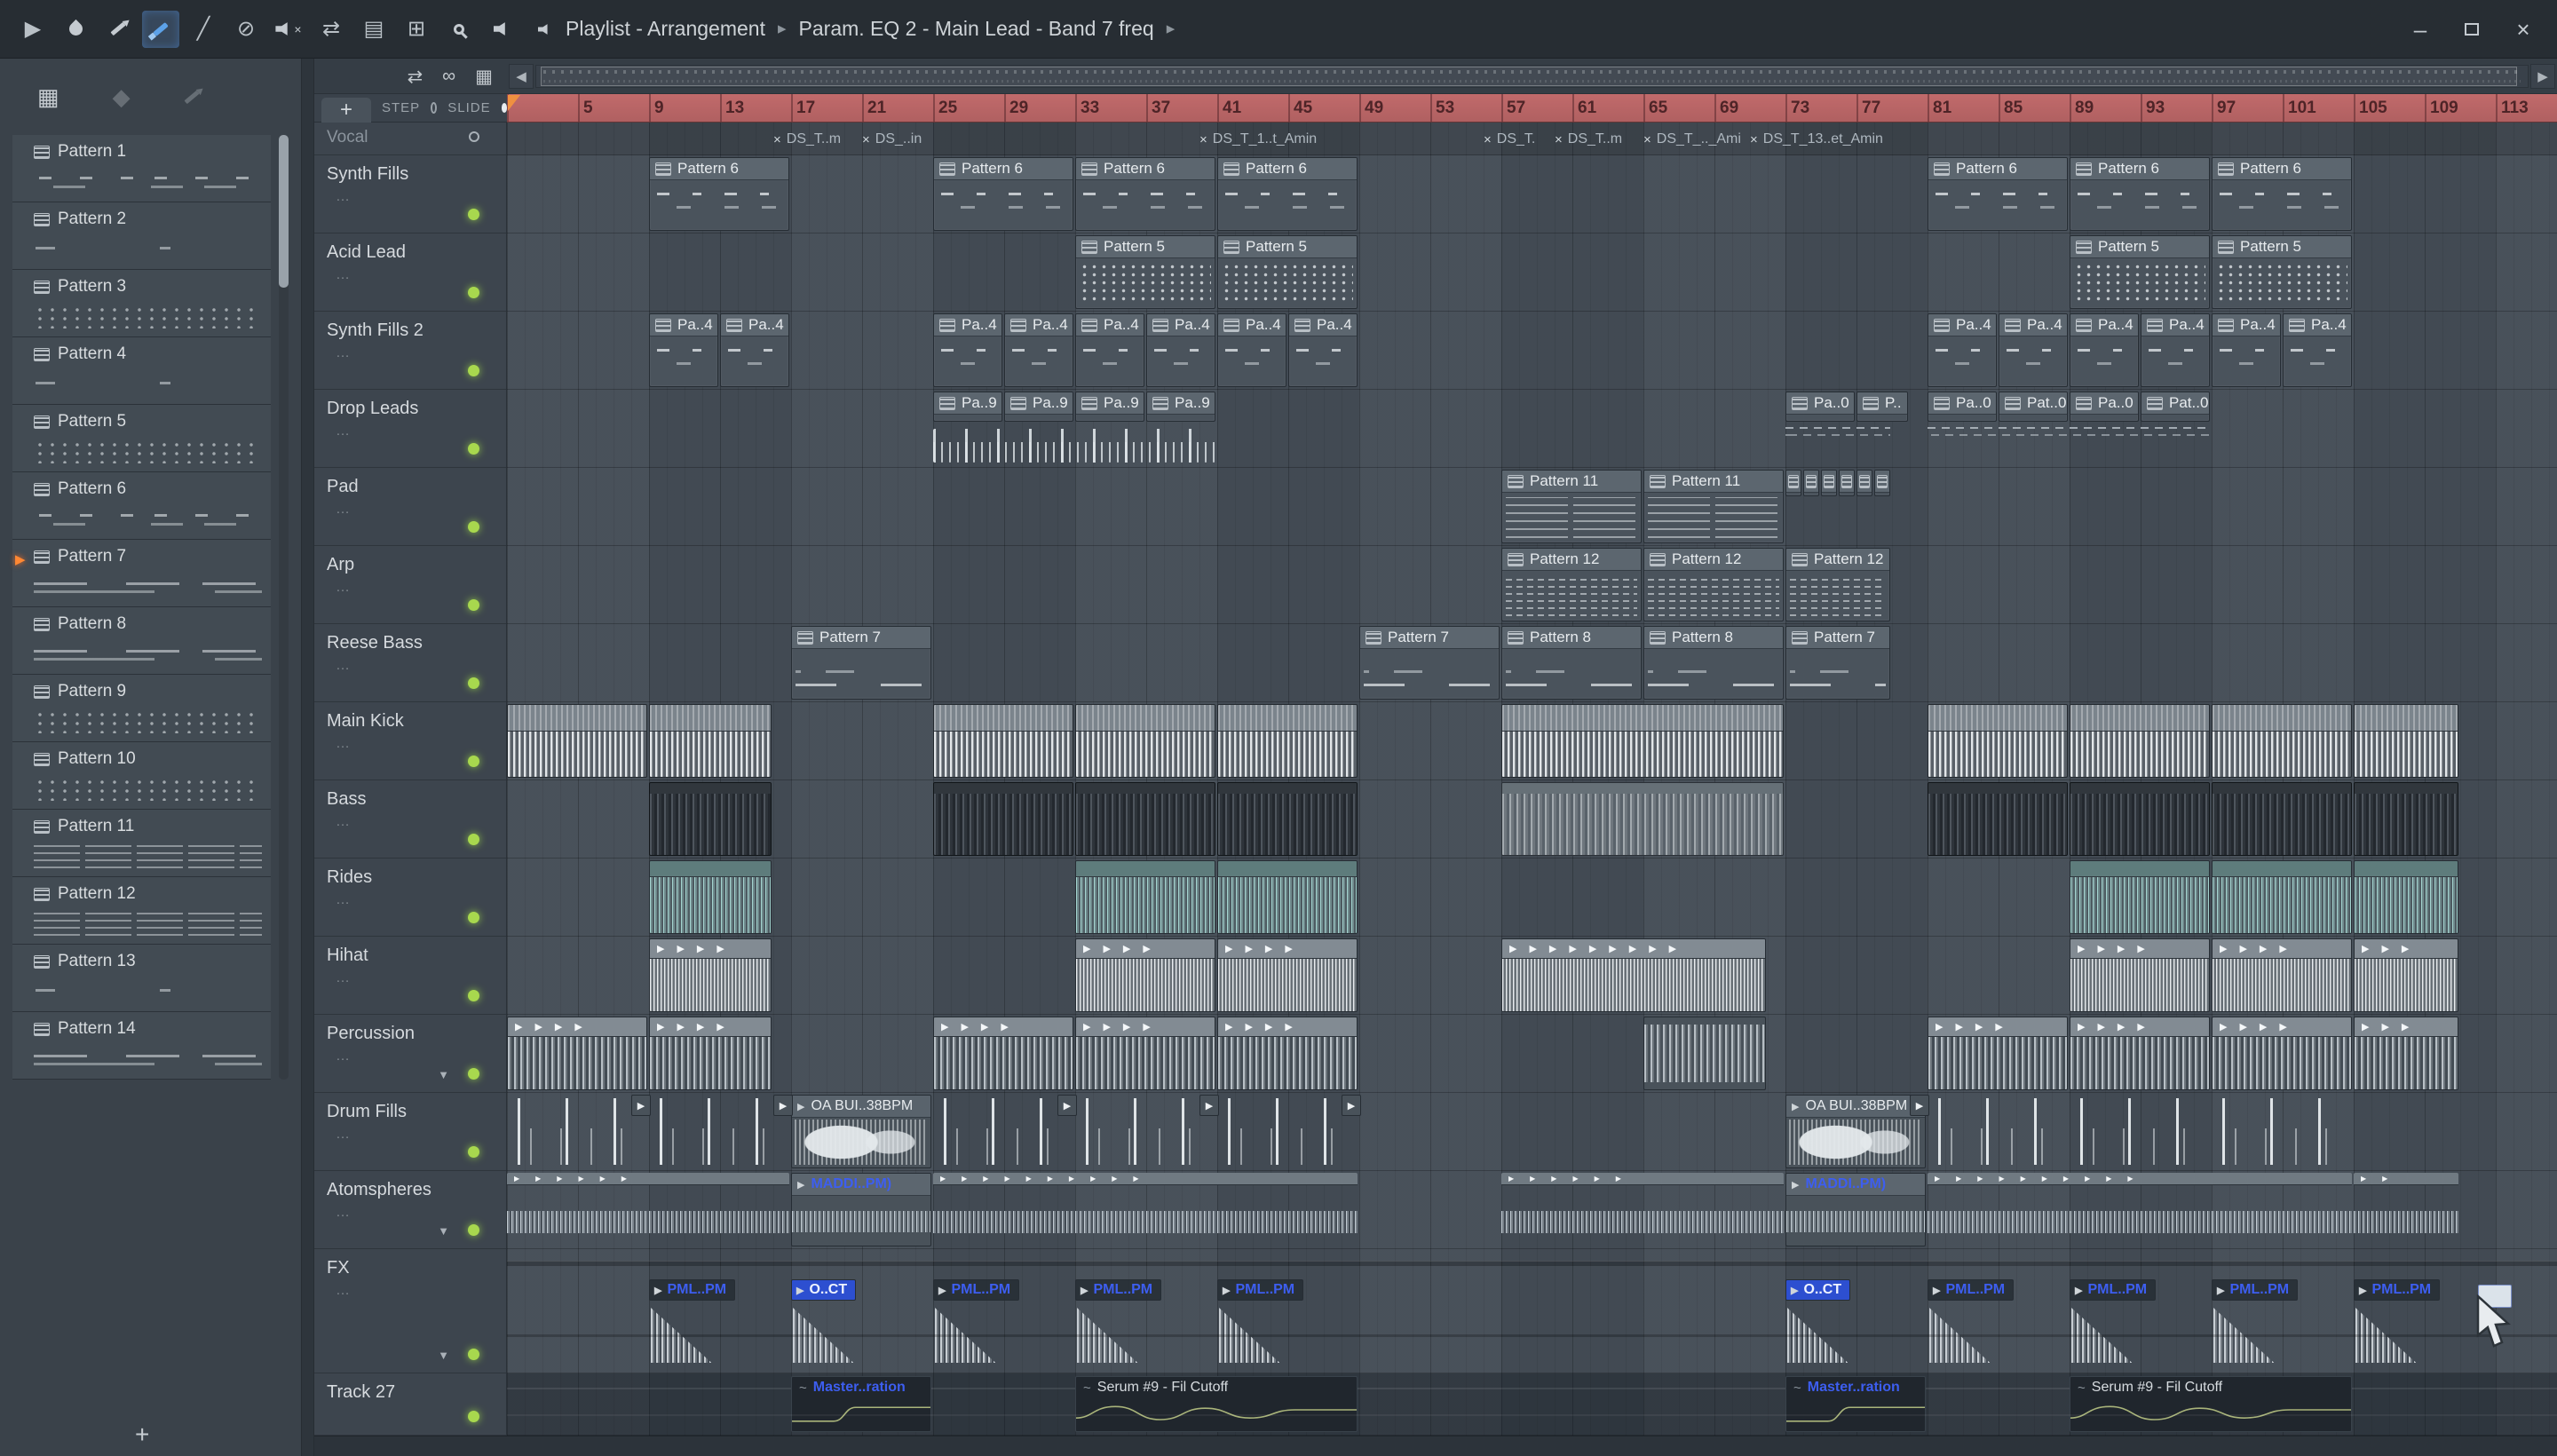  I want to click on preview-speaker-icon, so click(501, 29).